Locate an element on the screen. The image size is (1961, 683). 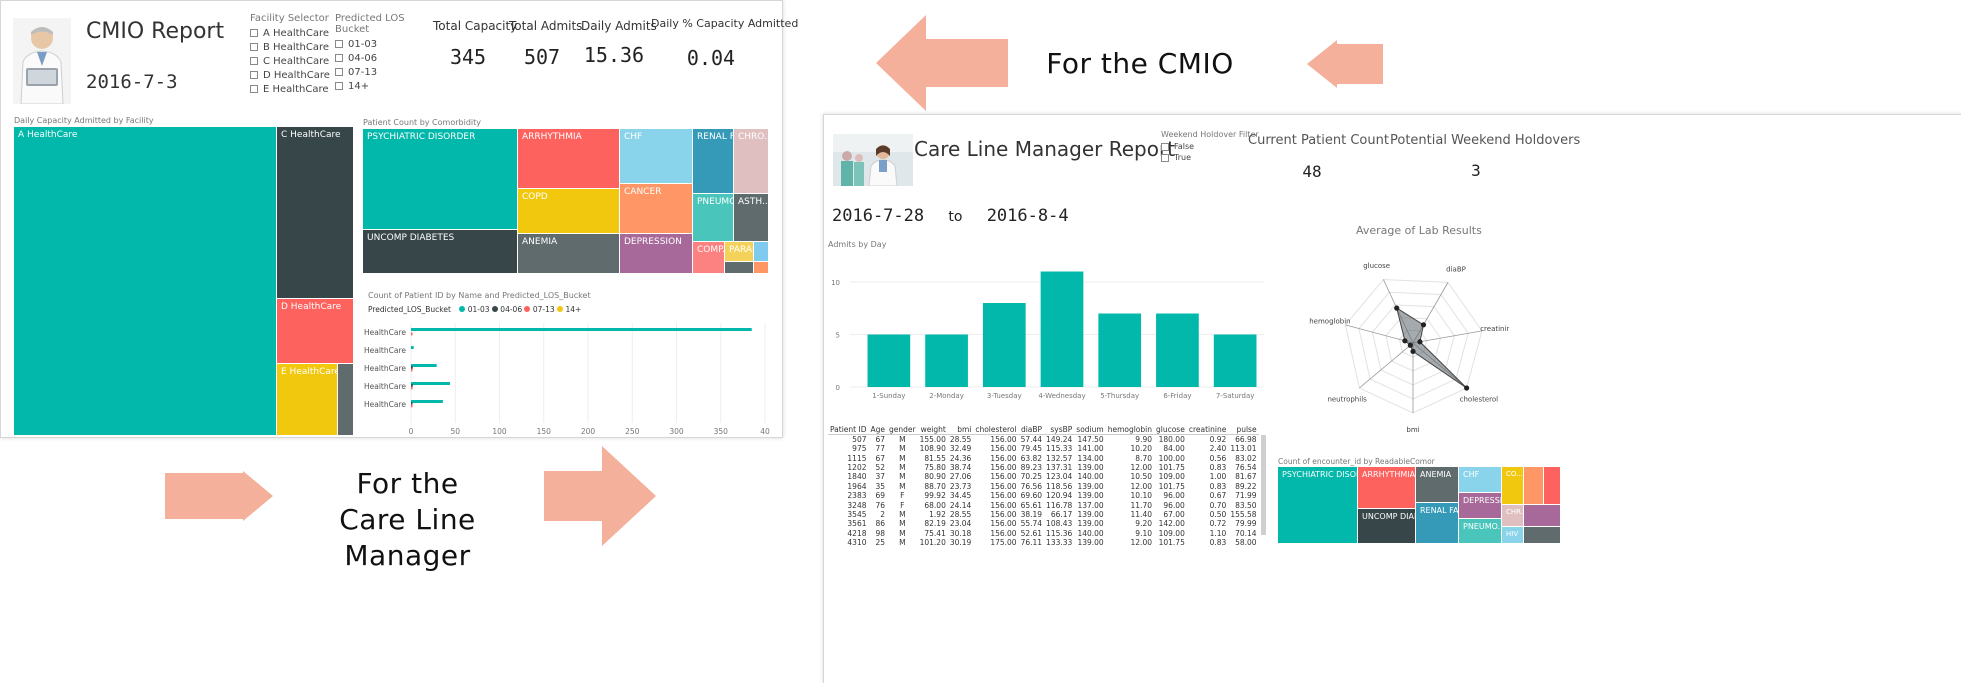
facility-option-b: B HealthCare is located at coordinates (295, 48).